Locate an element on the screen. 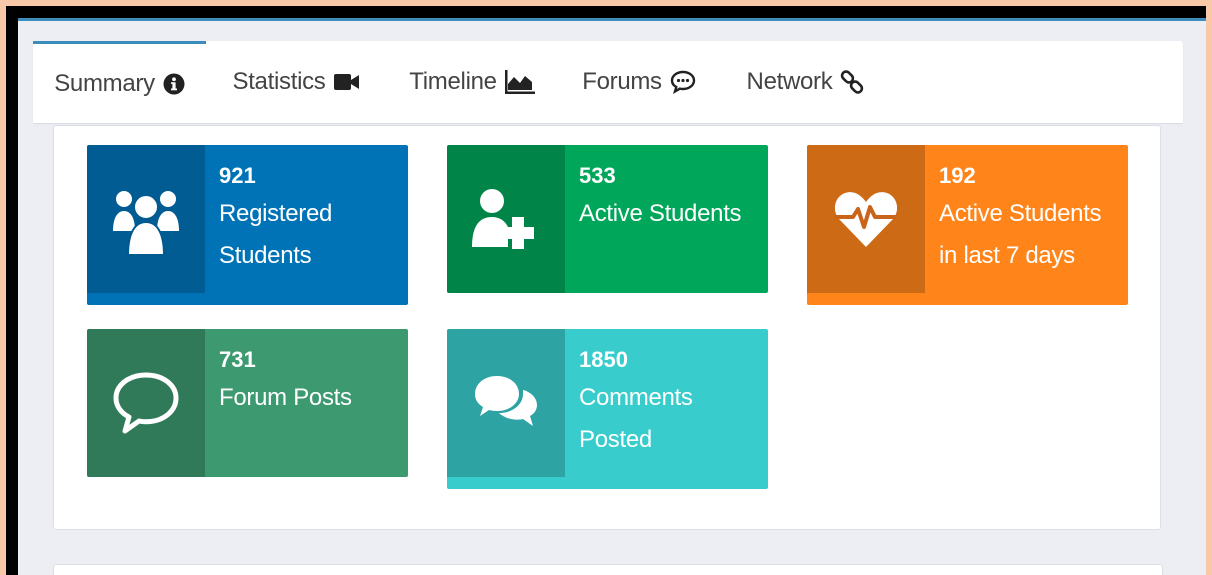 Image resolution: width=1212 pixels, height=575 pixels. info-box-registered-students: 921 Registered Students is located at coordinates (247, 225).